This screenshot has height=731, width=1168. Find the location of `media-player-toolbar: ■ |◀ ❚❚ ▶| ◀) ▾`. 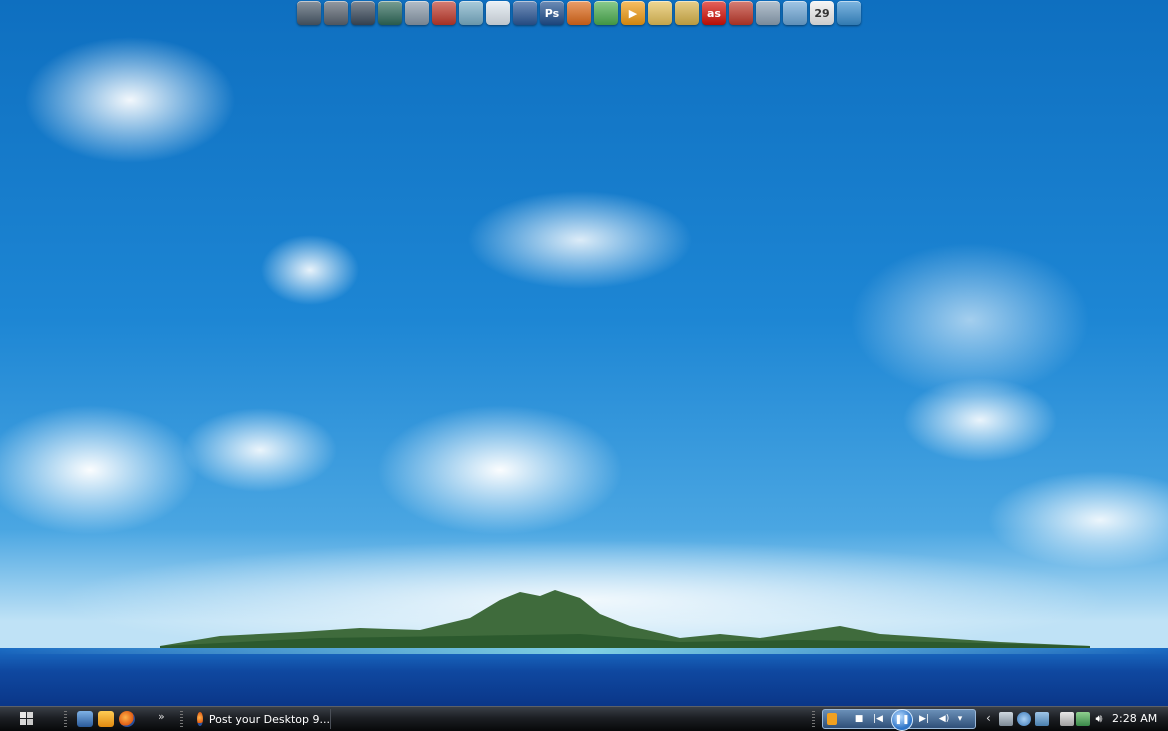

media-player-toolbar: ■ |◀ ❚❚ ▶| ◀) ▾ is located at coordinates (899, 720).